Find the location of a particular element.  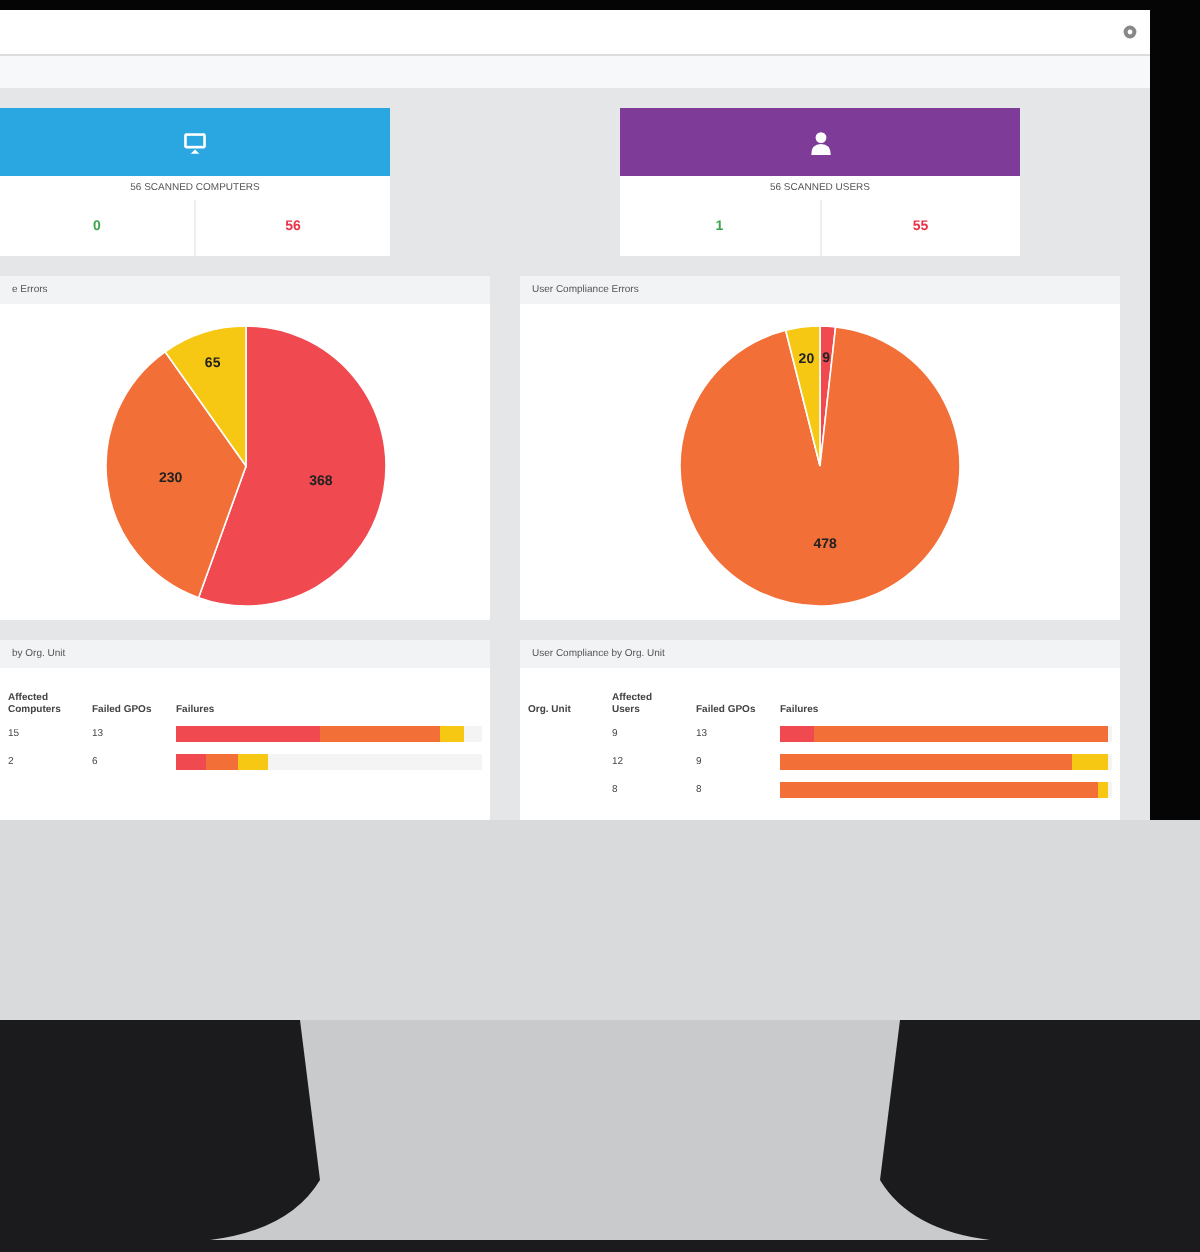

monitor-icon is located at coordinates (195, 142).